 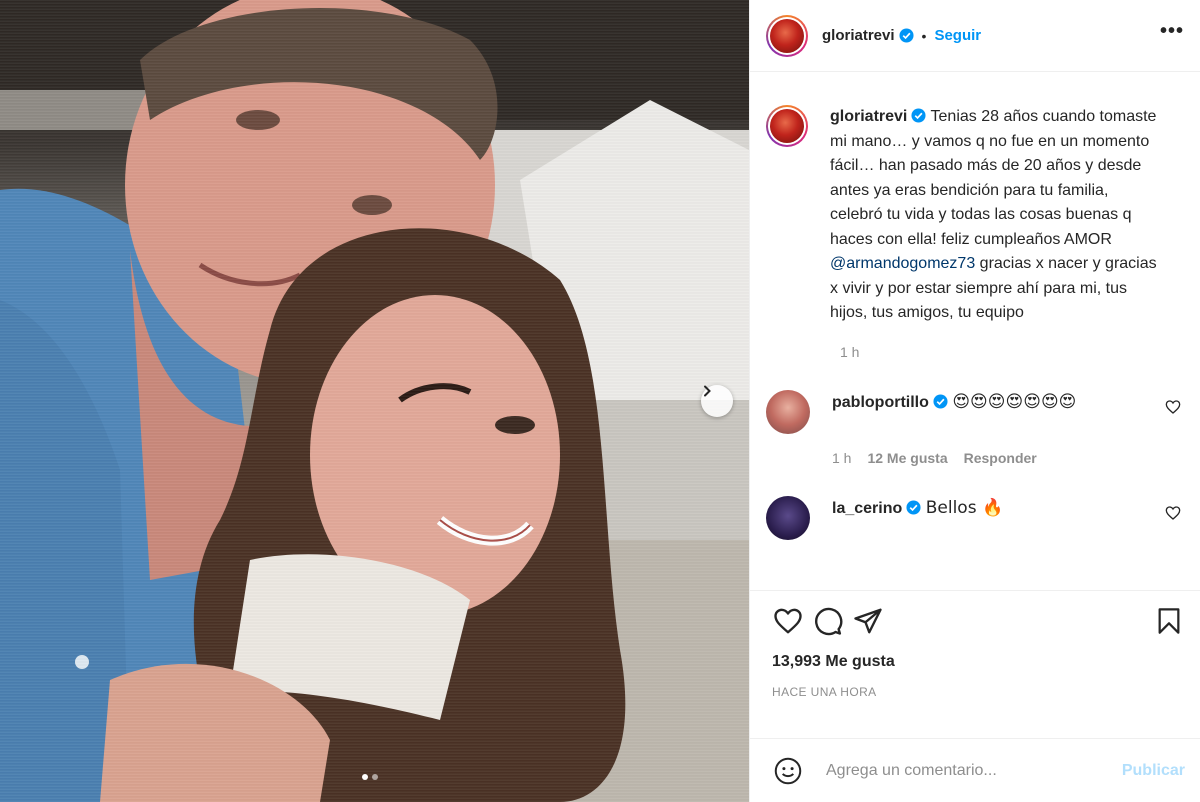 What do you see at coordinates (787, 126) in the screenshot?
I see `caption-author-avatar` at bounding box center [787, 126].